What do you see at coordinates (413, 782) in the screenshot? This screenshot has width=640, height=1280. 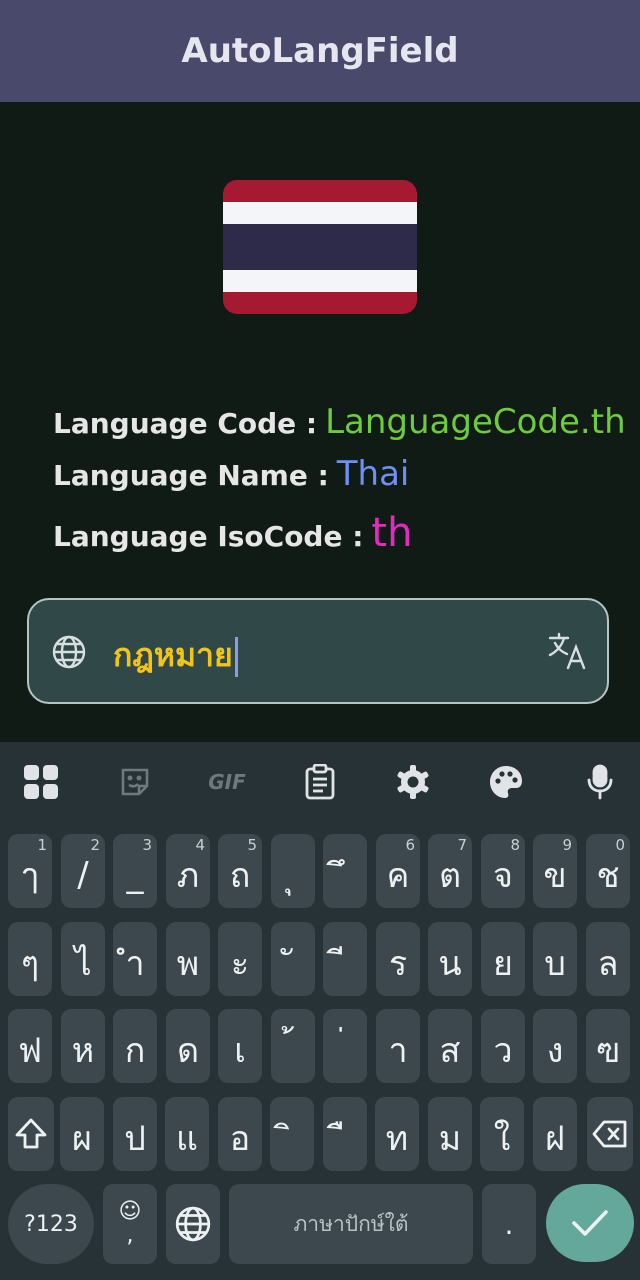 I see `gear-icon` at bounding box center [413, 782].